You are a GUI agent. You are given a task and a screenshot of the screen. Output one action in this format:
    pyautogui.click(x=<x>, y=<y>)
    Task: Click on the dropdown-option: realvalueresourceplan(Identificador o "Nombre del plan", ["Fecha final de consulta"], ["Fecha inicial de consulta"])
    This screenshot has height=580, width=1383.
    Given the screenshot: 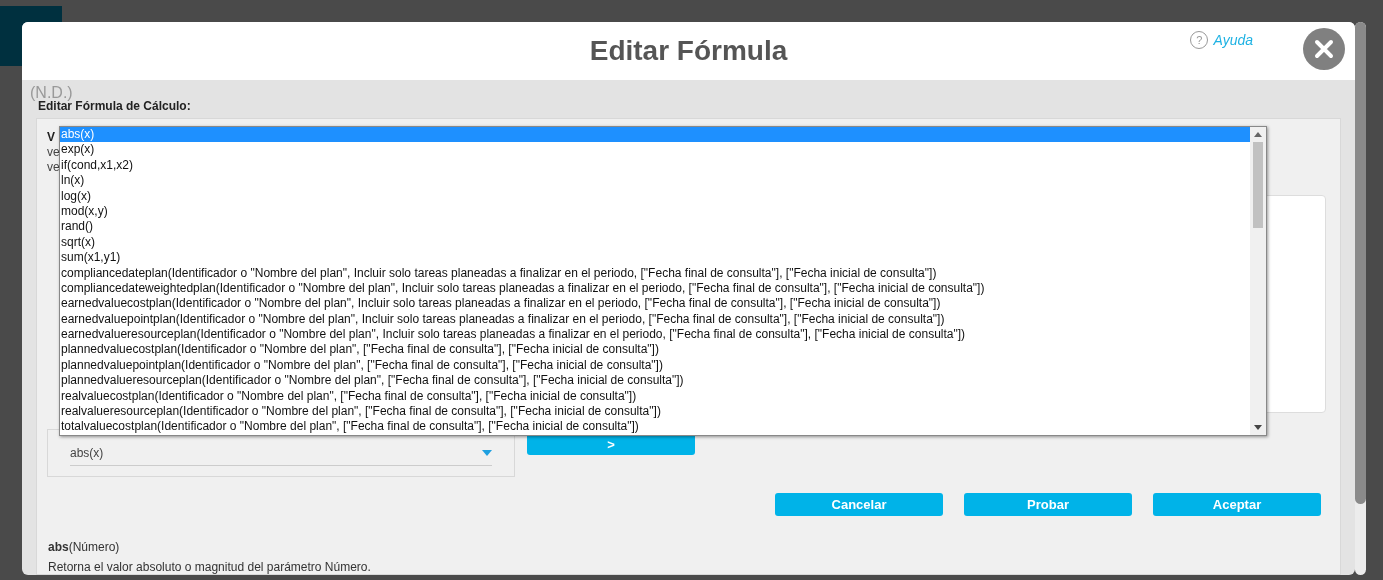 What is the action you would take?
    pyautogui.click(x=655, y=412)
    